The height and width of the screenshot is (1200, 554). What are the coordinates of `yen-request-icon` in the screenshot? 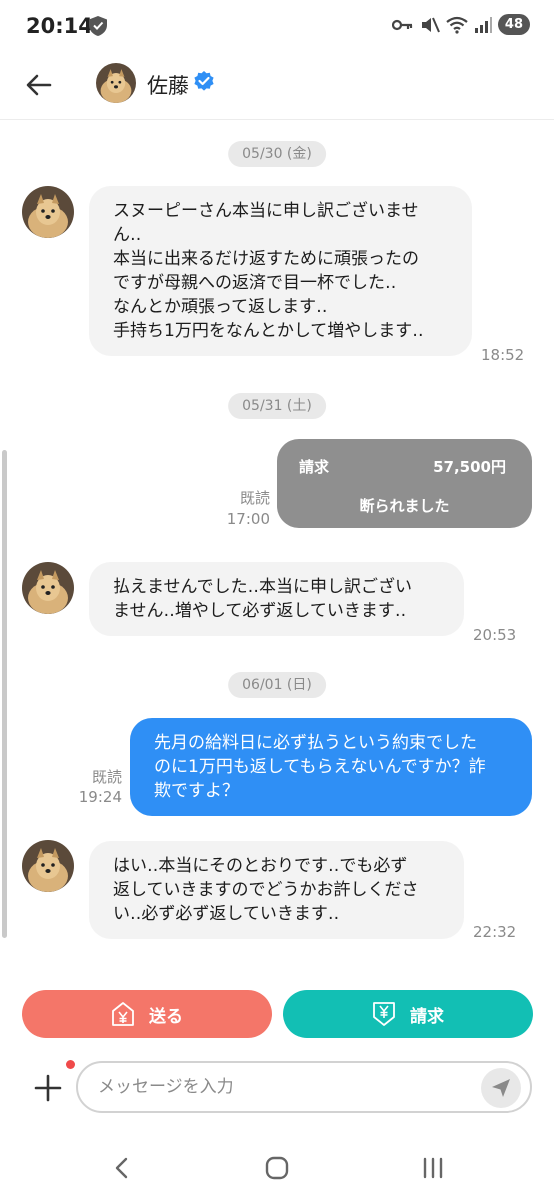 It's located at (384, 1014).